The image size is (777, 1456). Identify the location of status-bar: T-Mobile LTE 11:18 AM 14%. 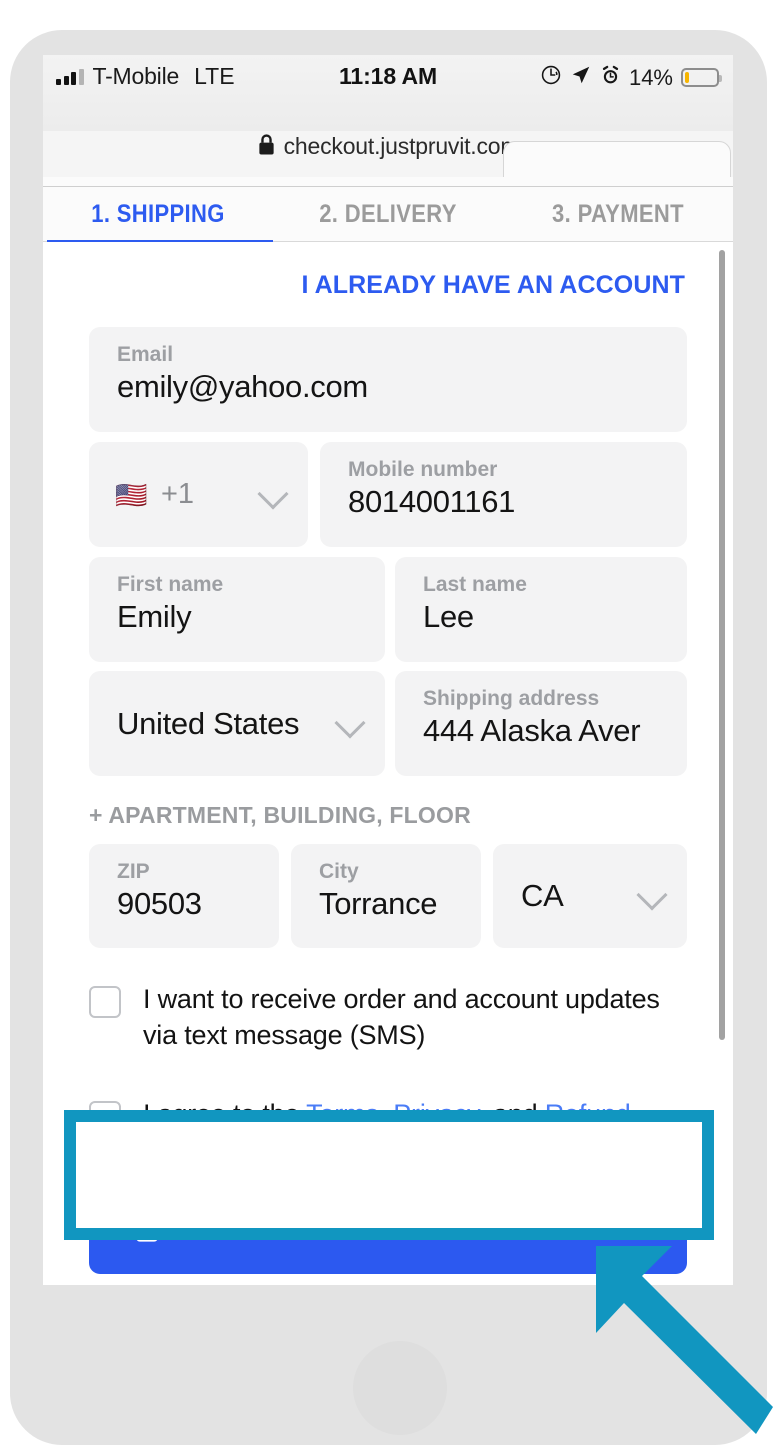
(388, 93).